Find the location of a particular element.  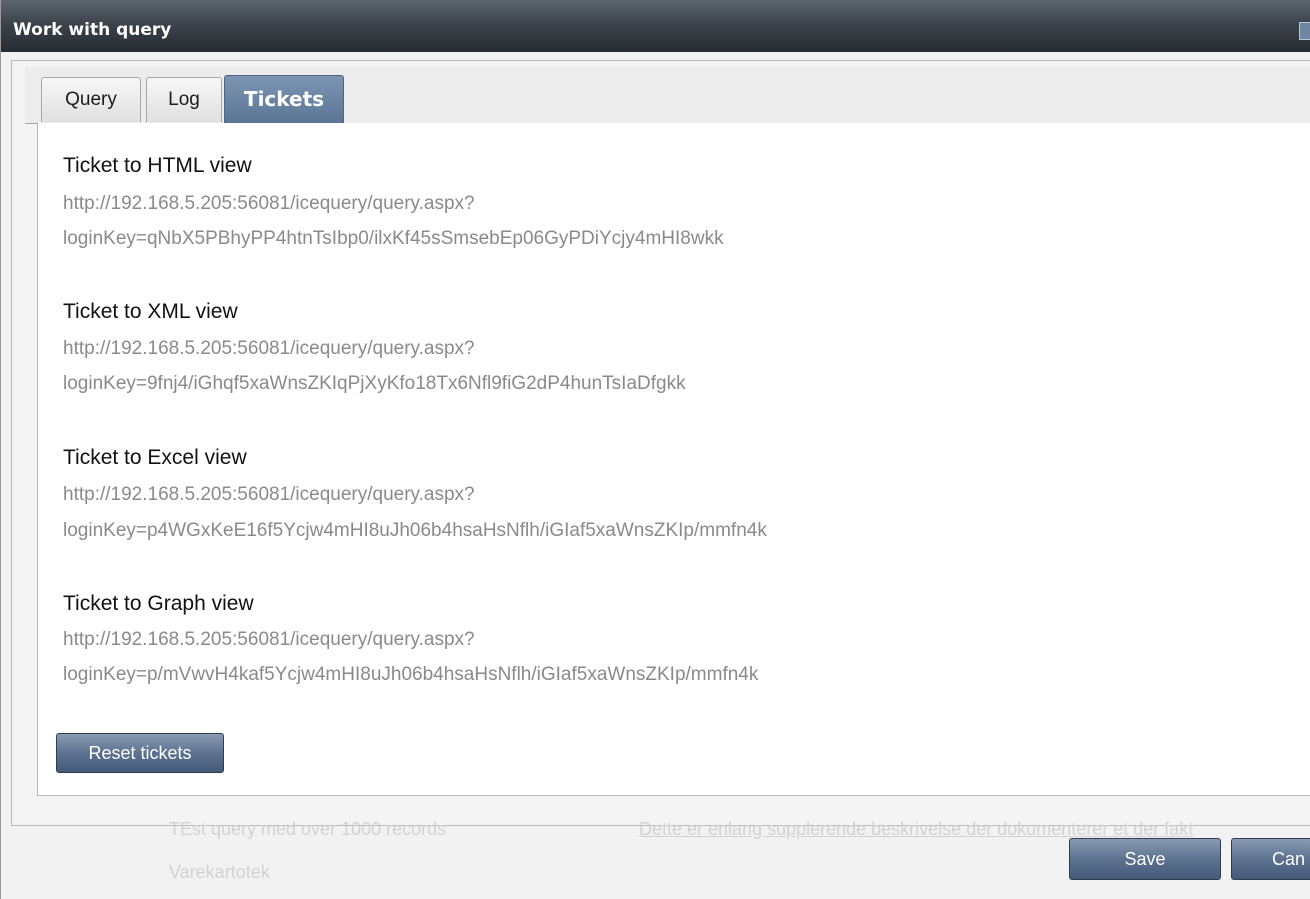

dialog-title: Work with query is located at coordinates (92, 30).